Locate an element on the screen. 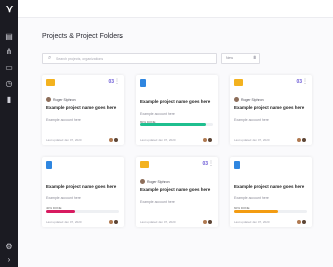 The width and height of the screenshot is (333, 267). top-bar is located at coordinates (175, 9).